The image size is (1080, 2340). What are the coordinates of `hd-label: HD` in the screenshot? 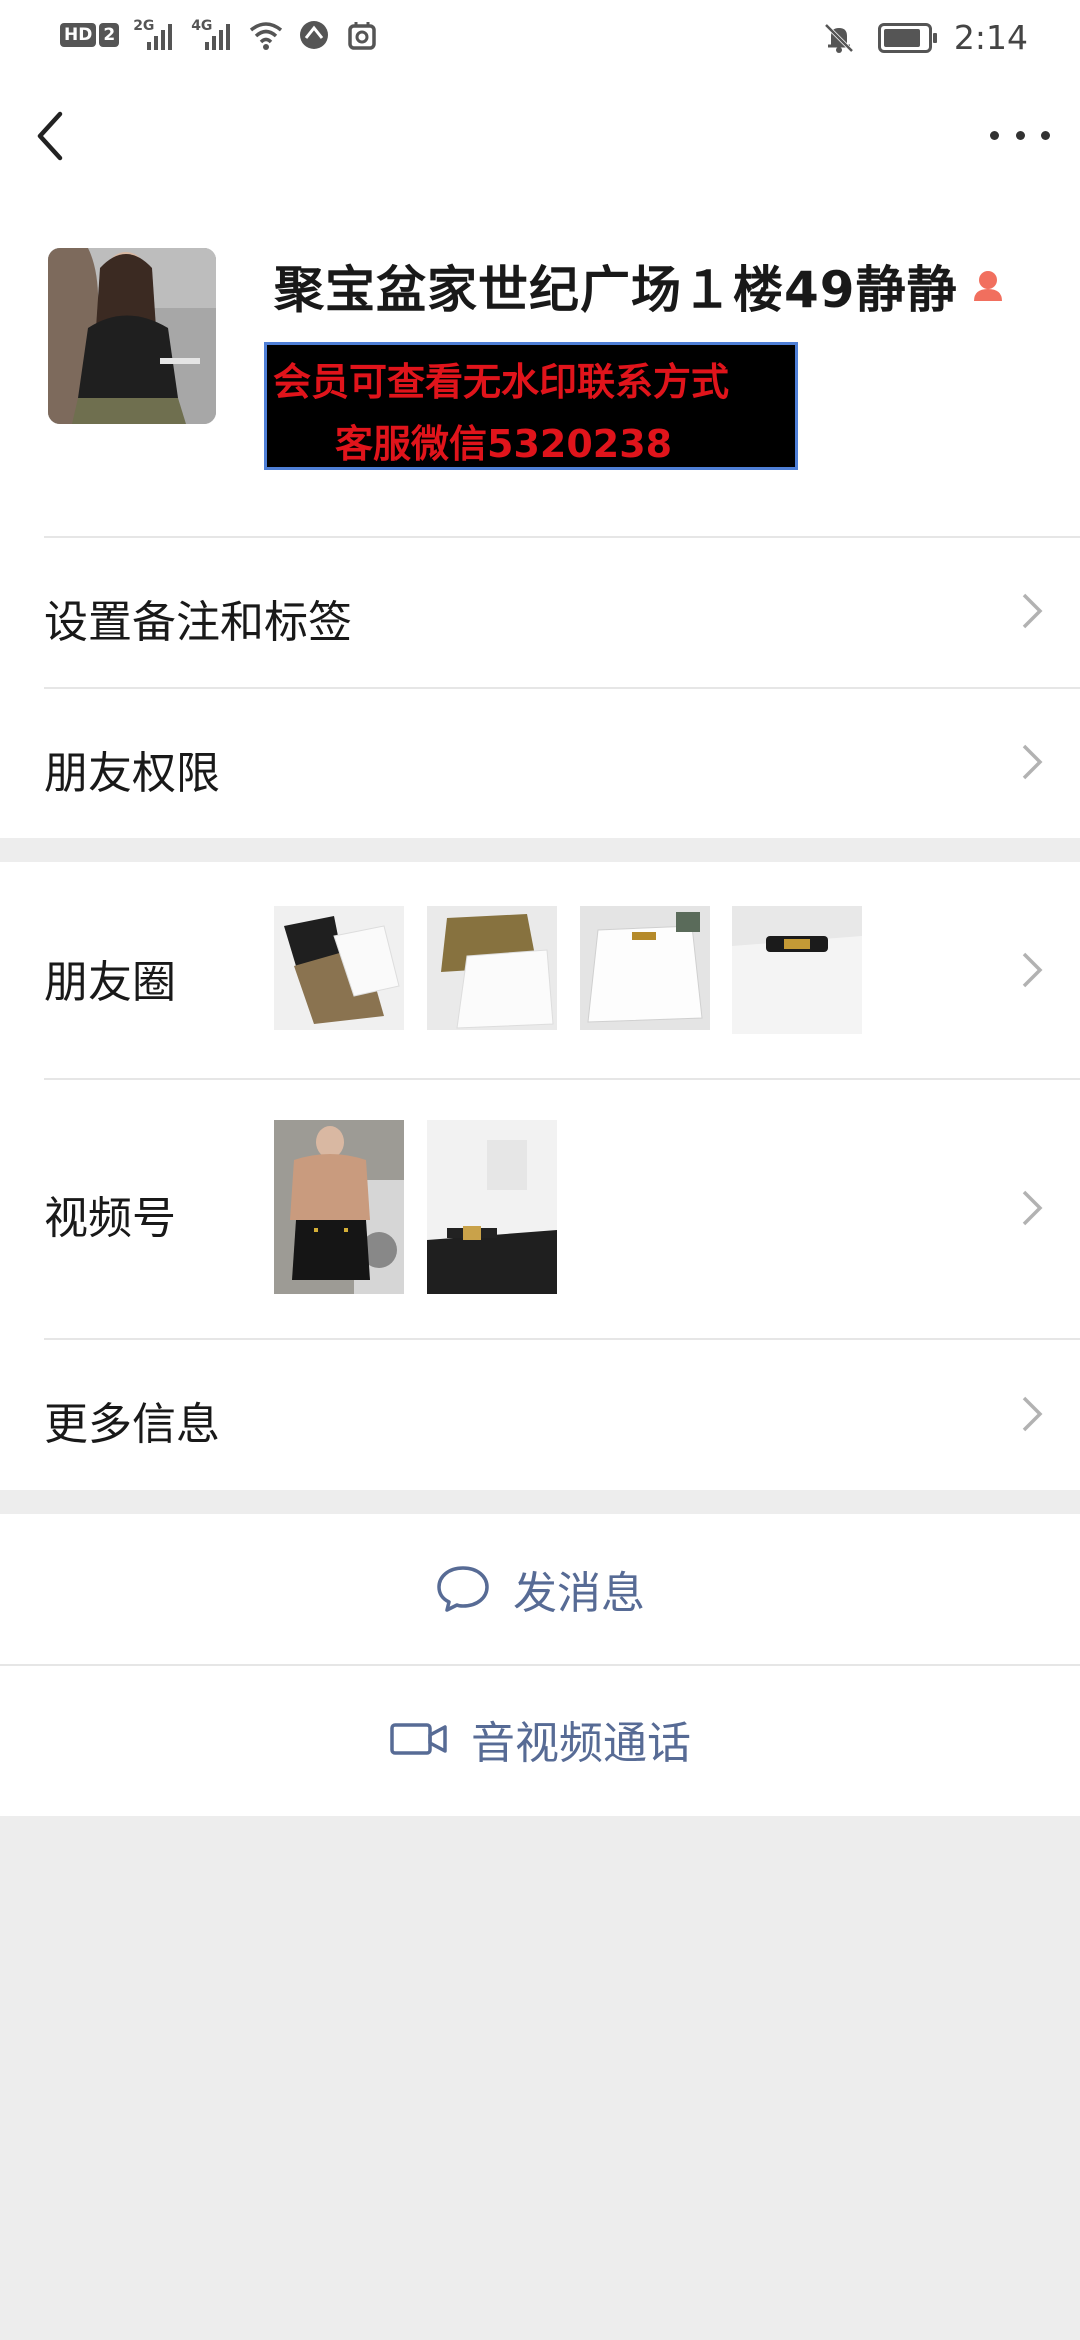 It's located at (78, 35).